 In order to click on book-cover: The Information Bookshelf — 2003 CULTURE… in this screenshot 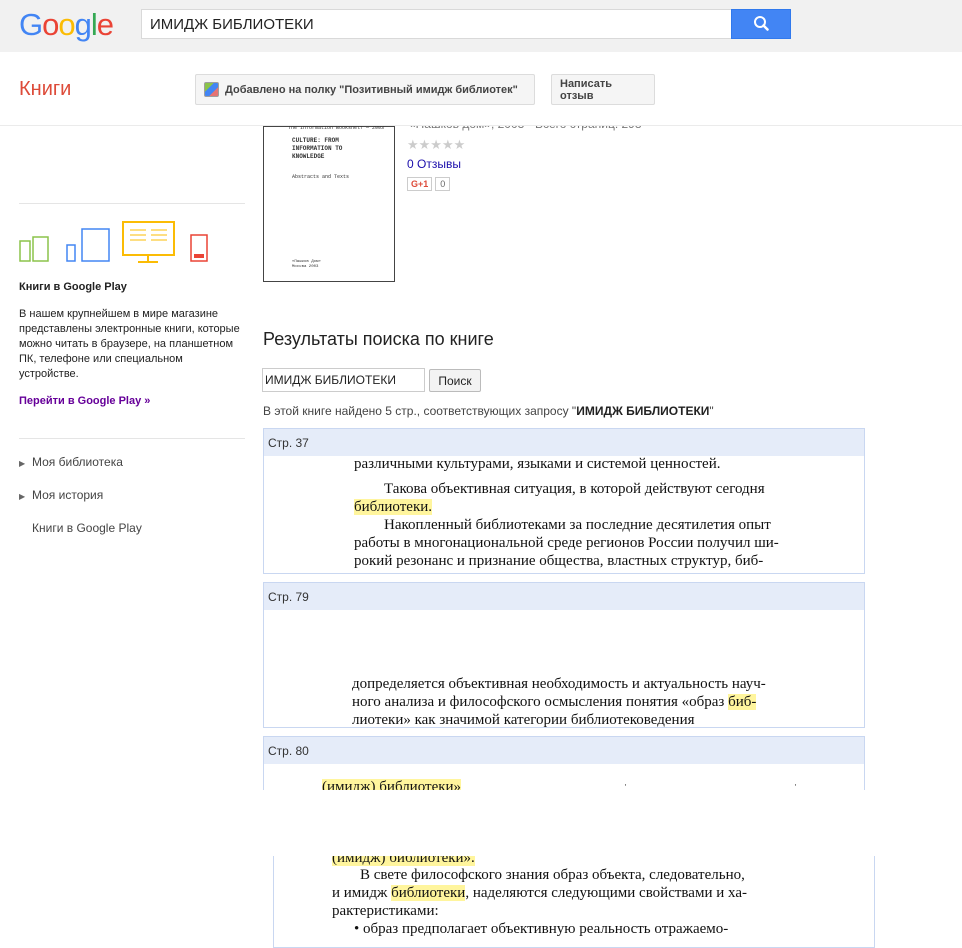, I will do `click(329, 203)`.